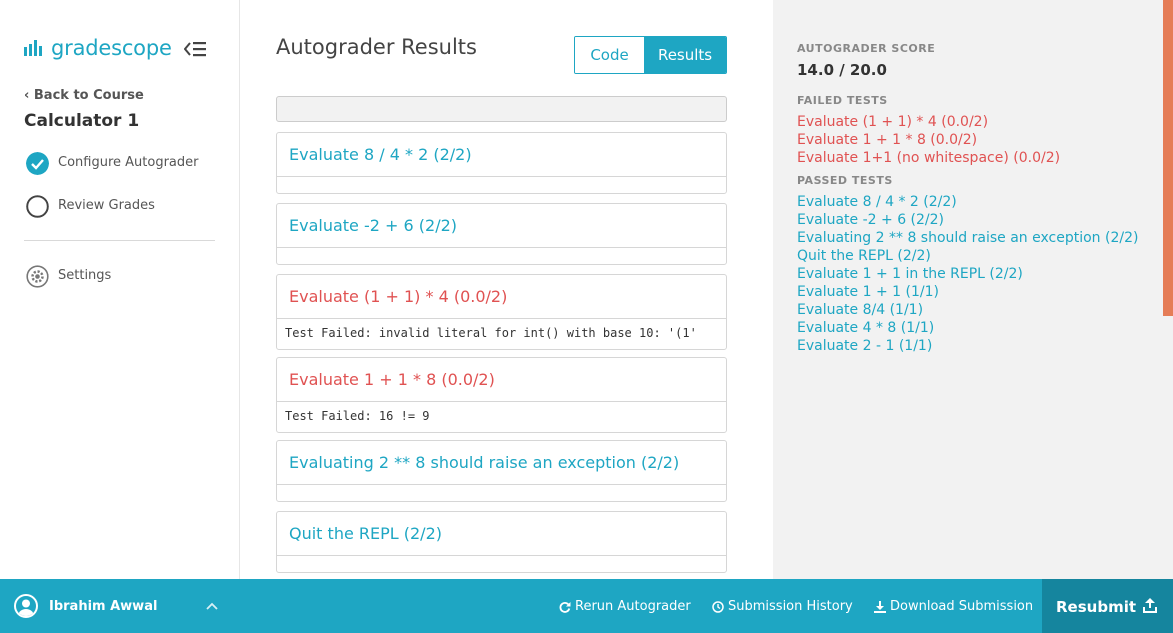 This screenshot has width=1173, height=633. Describe the element at coordinates (501, 155) in the screenshot. I see `test-result-title: Evaluate 8 / 4 * 2 (2/2)` at that location.